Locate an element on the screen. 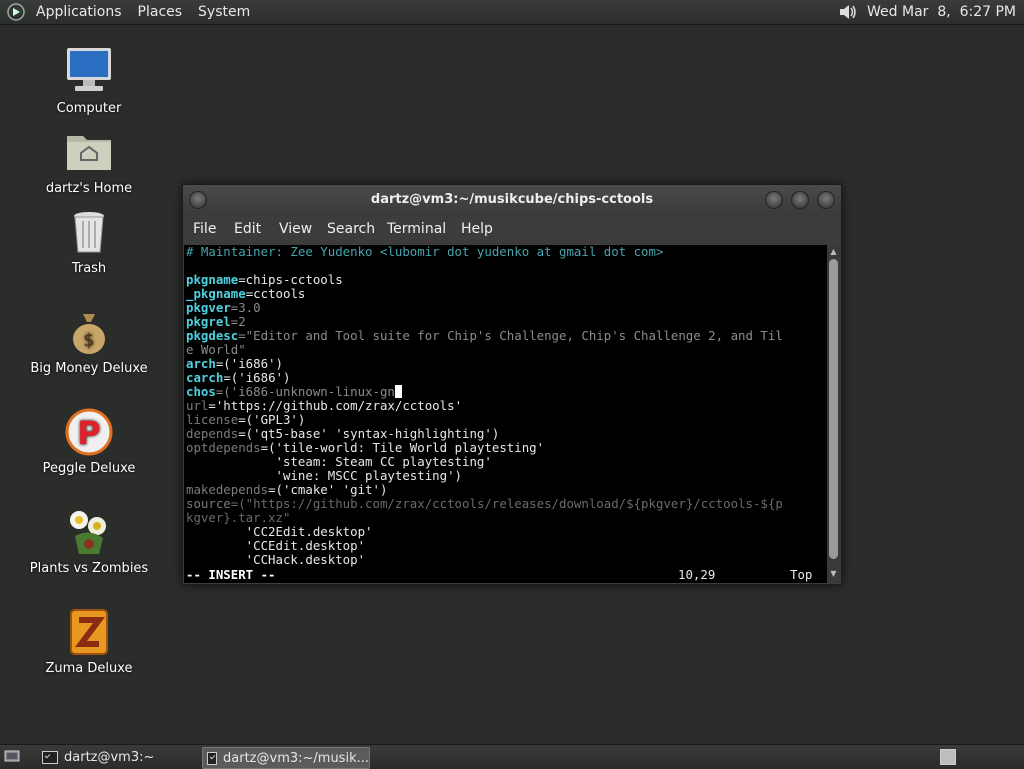 The height and width of the screenshot is (769, 1024). svg-text: P is located at coordinates (88, 433).